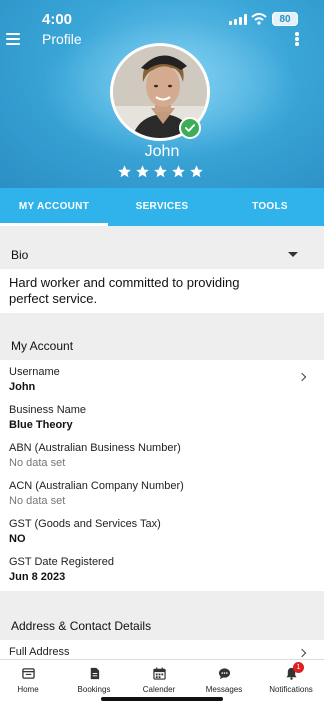  Describe the element at coordinates (159, 673) in the screenshot. I see `calendar-icon` at that location.